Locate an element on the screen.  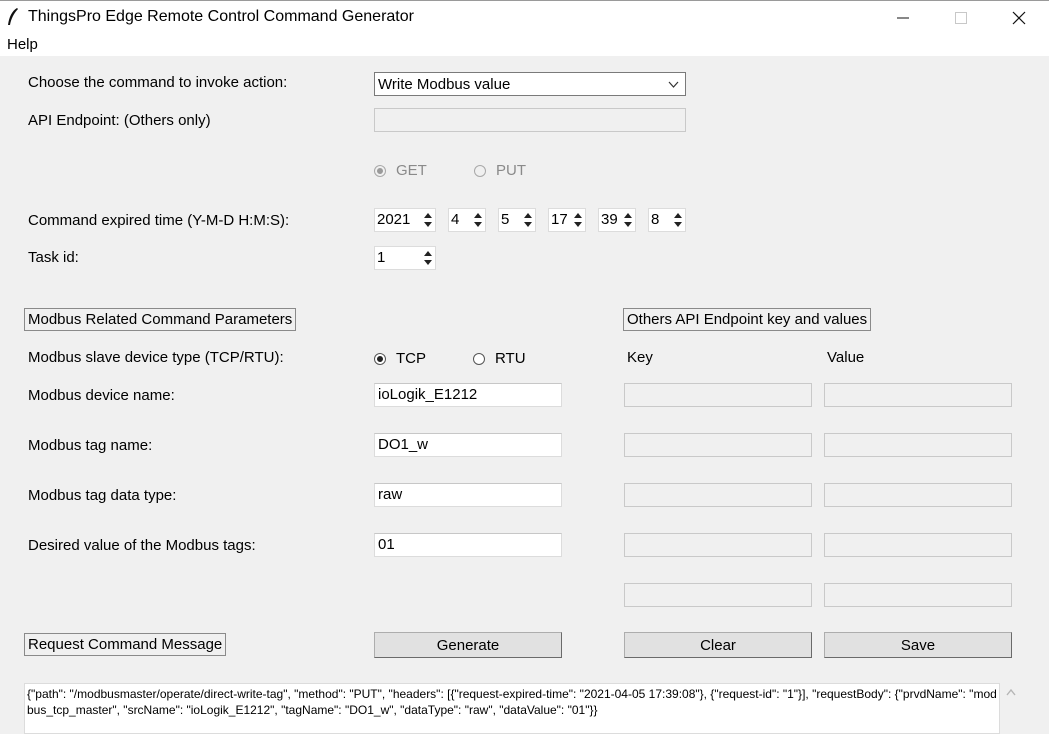
save-button: Save is located at coordinates (918, 645).